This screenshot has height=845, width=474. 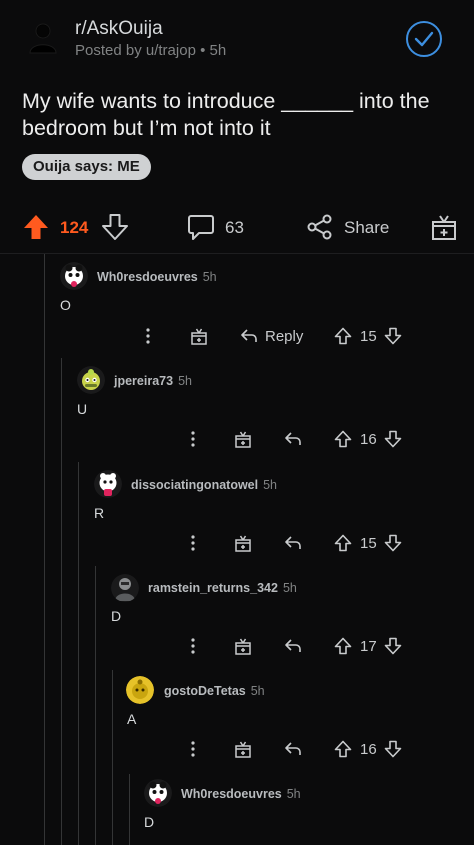 What do you see at coordinates (237, 253) in the screenshot?
I see `post-divider` at bounding box center [237, 253].